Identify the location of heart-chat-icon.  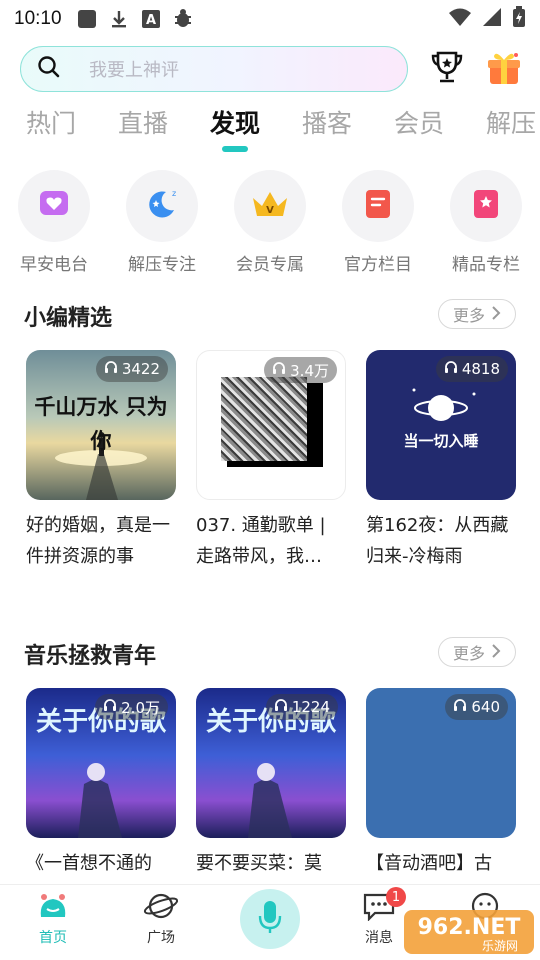
(54, 206).